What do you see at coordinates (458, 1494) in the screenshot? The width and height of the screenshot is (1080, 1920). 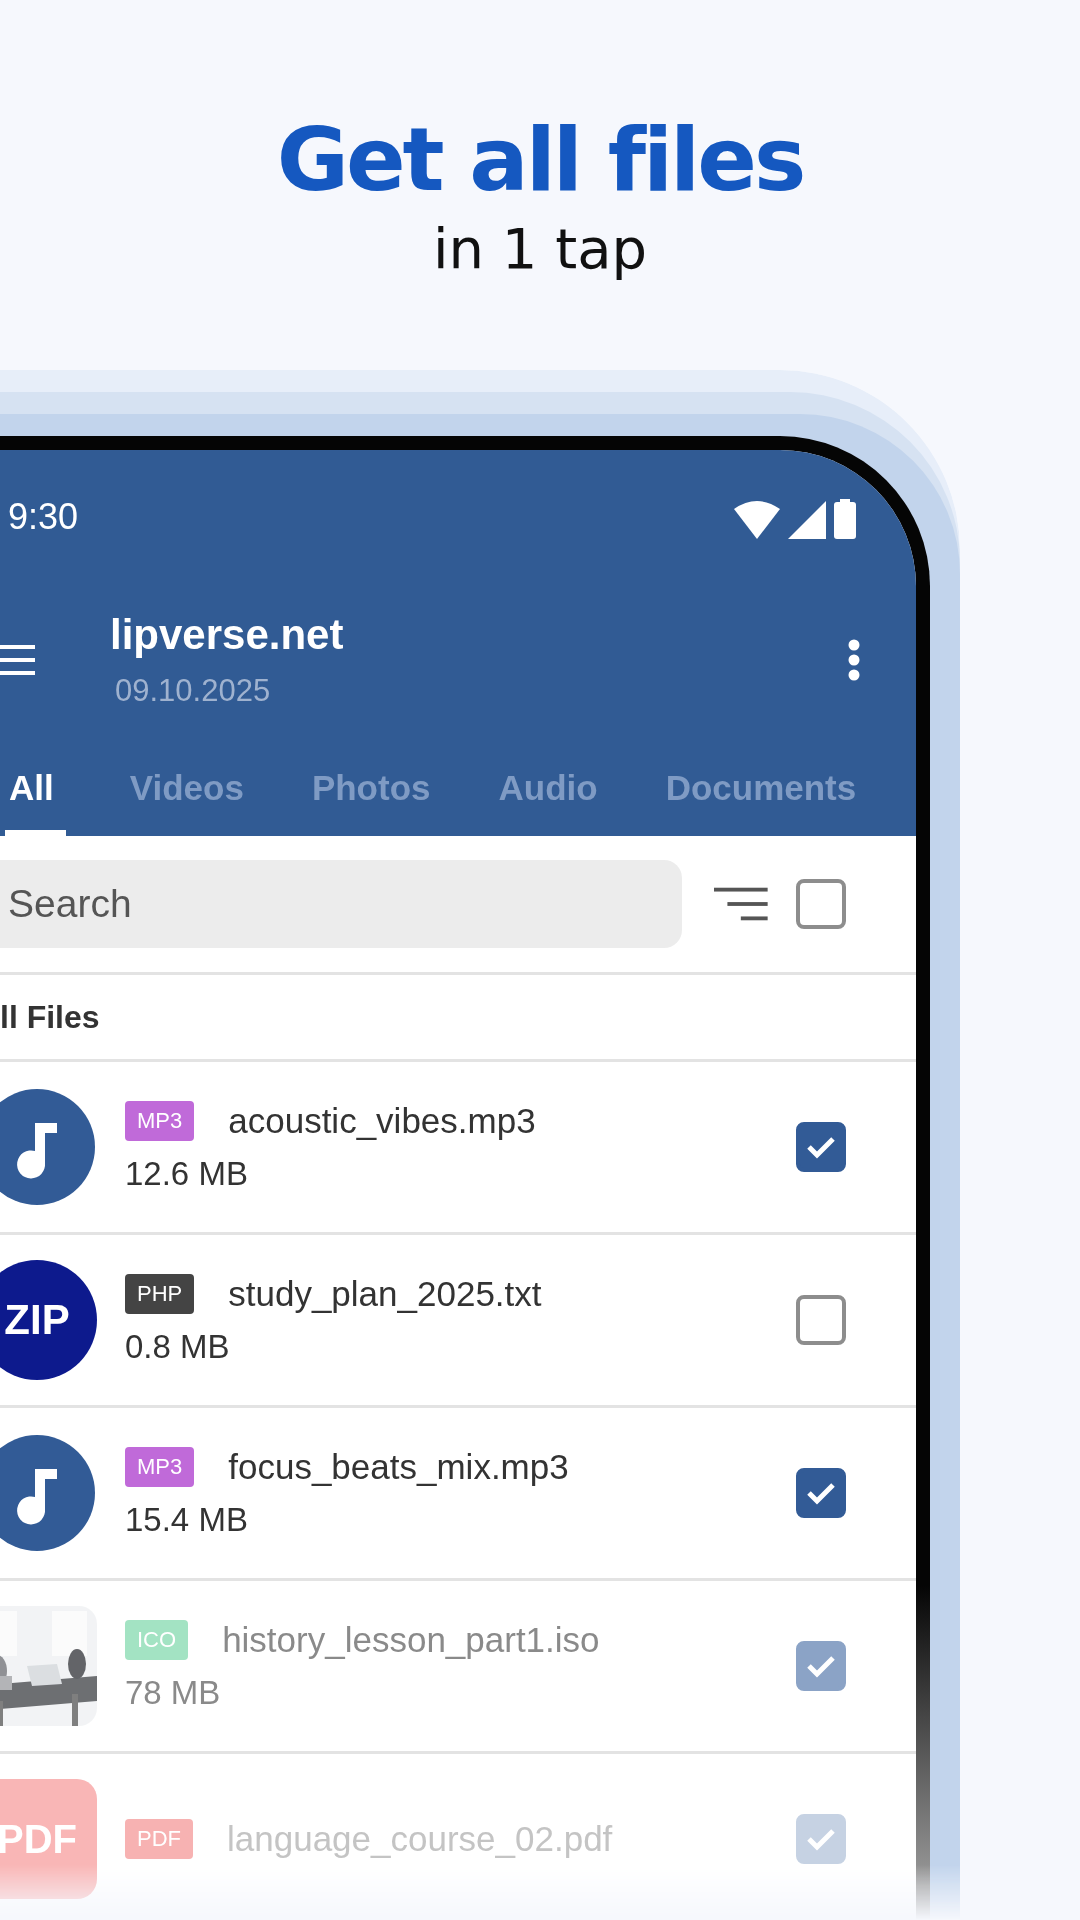 I see `file-row: MP3 focus_beats_mix.mp3 15.4 MB` at bounding box center [458, 1494].